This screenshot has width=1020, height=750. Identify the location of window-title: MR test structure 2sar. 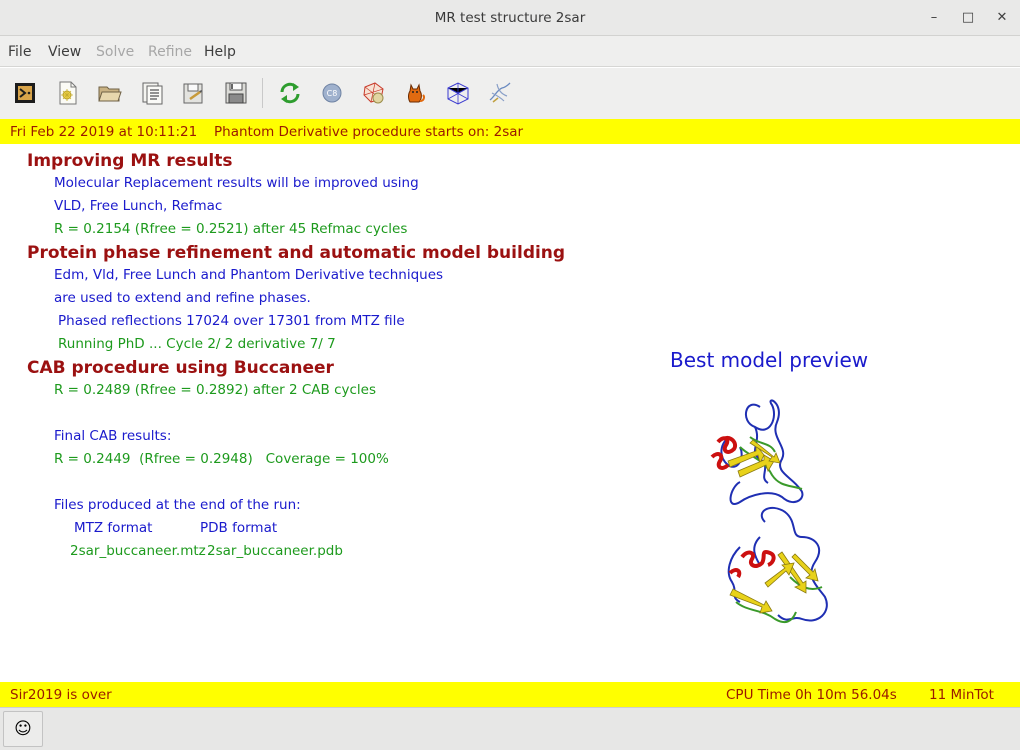
(510, 18).